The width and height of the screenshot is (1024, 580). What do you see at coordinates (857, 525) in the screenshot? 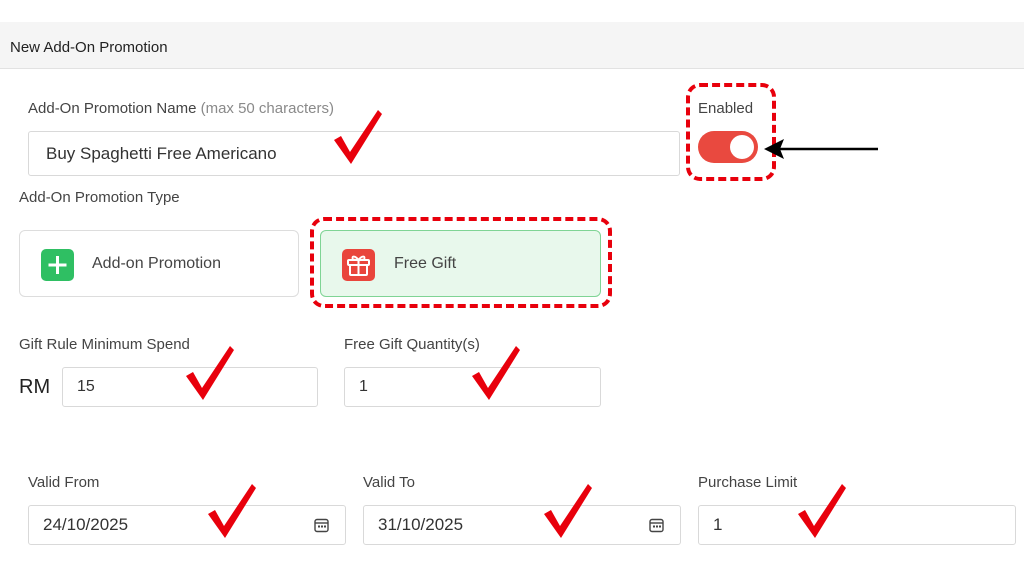
I see `purchase-limit-input: 1` at bounding box center [857, 525].